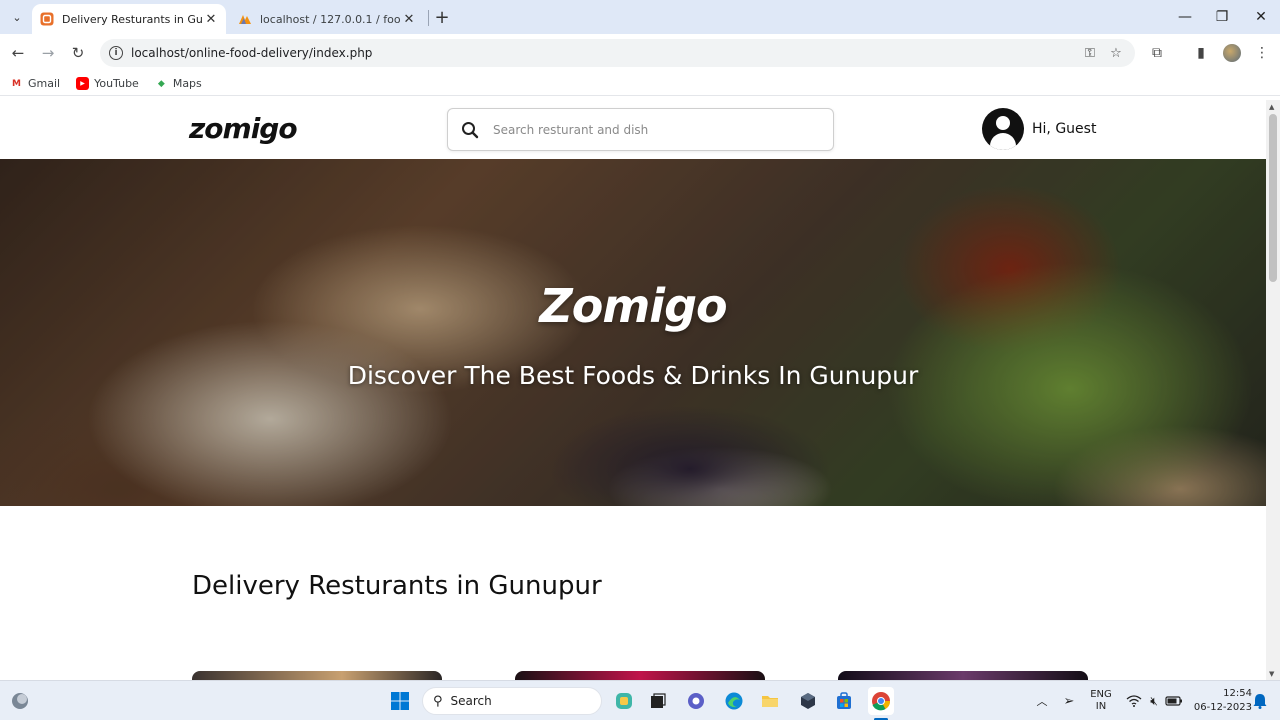  What do you see at coordinates (1261, 17) in the screenshot?
I see `close-window-icon: ✕` at bounding box center [1261, 17].